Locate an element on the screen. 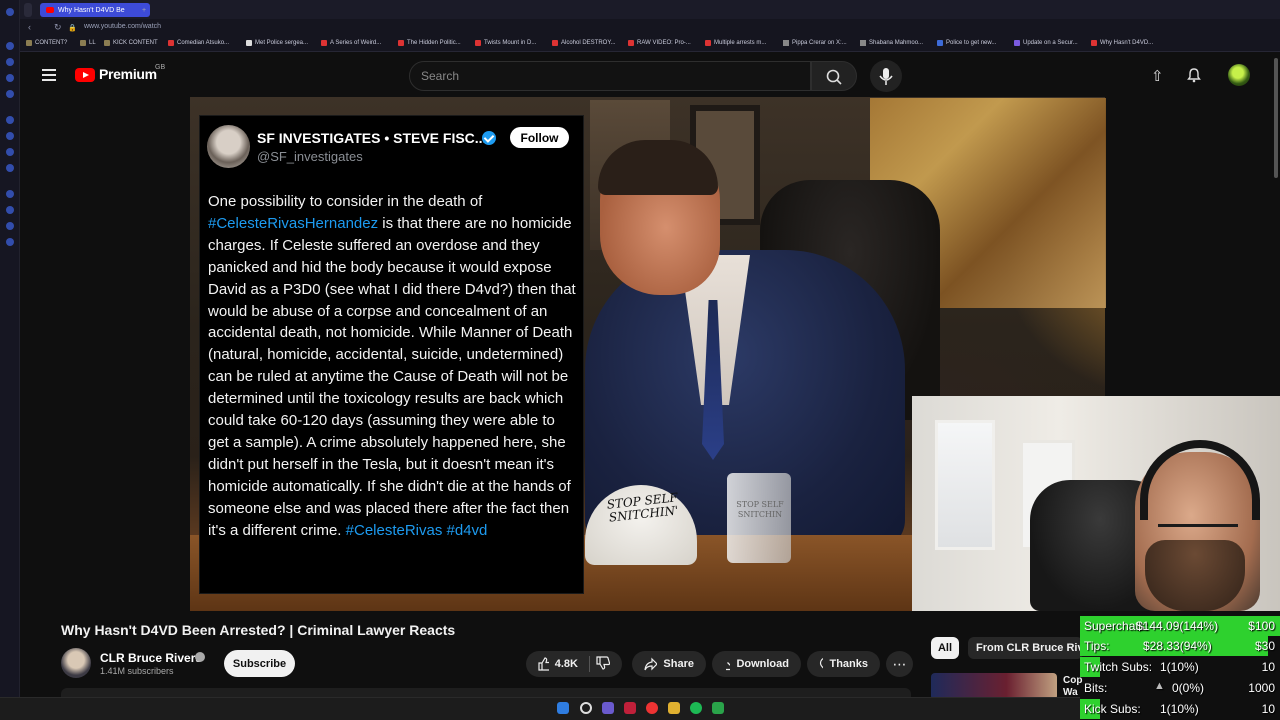 This screenshot has height=720, width=1280. like-button: 4.8K is located at coordinates (574, 664).